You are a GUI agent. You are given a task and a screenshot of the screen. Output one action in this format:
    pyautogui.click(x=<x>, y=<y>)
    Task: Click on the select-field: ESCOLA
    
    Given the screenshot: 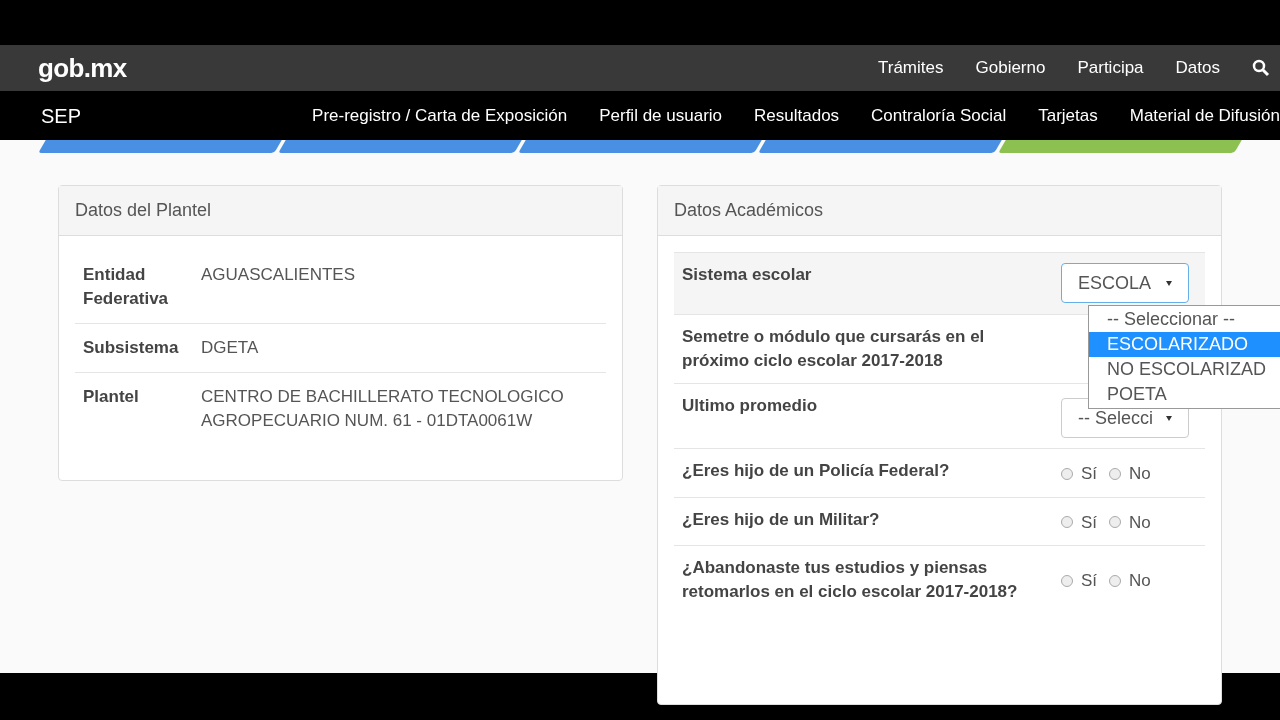 What is the action you would take?
    pyautogui.click(x=1125, y=283)
    